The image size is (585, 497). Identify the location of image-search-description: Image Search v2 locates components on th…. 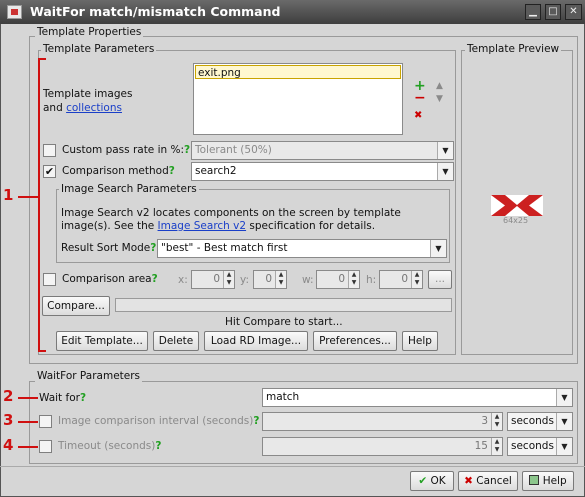
(231, 213).